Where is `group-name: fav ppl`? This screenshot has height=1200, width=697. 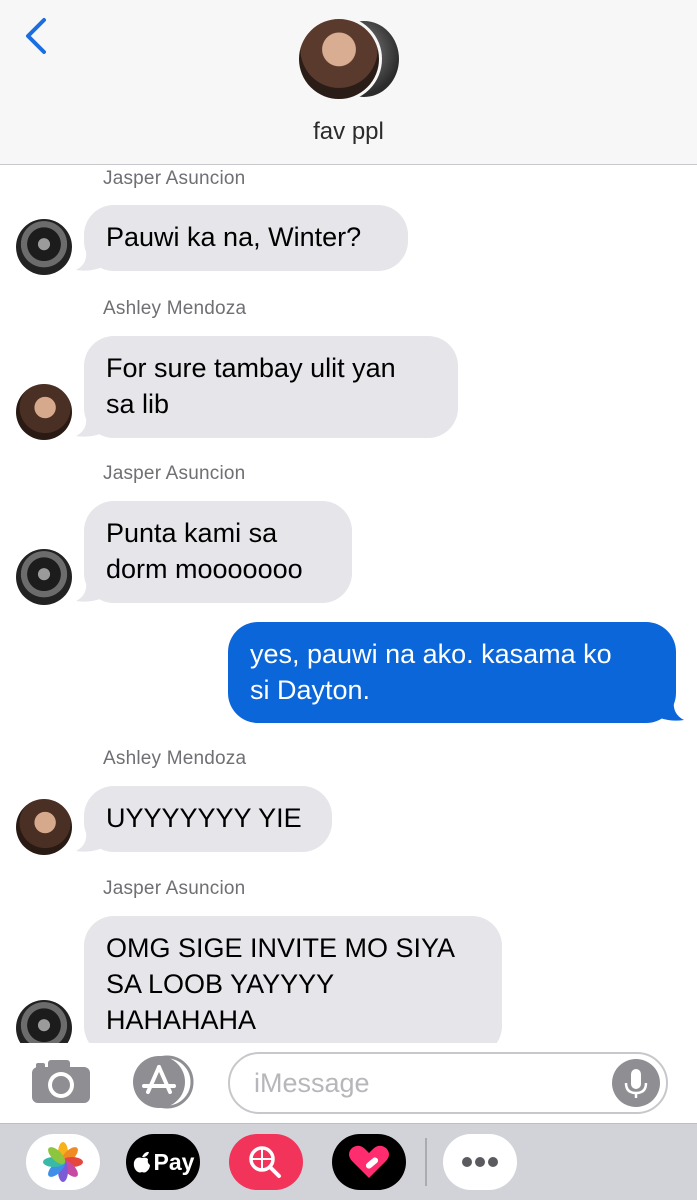
group-name: fav ppl is located at coordinates (348, 132).